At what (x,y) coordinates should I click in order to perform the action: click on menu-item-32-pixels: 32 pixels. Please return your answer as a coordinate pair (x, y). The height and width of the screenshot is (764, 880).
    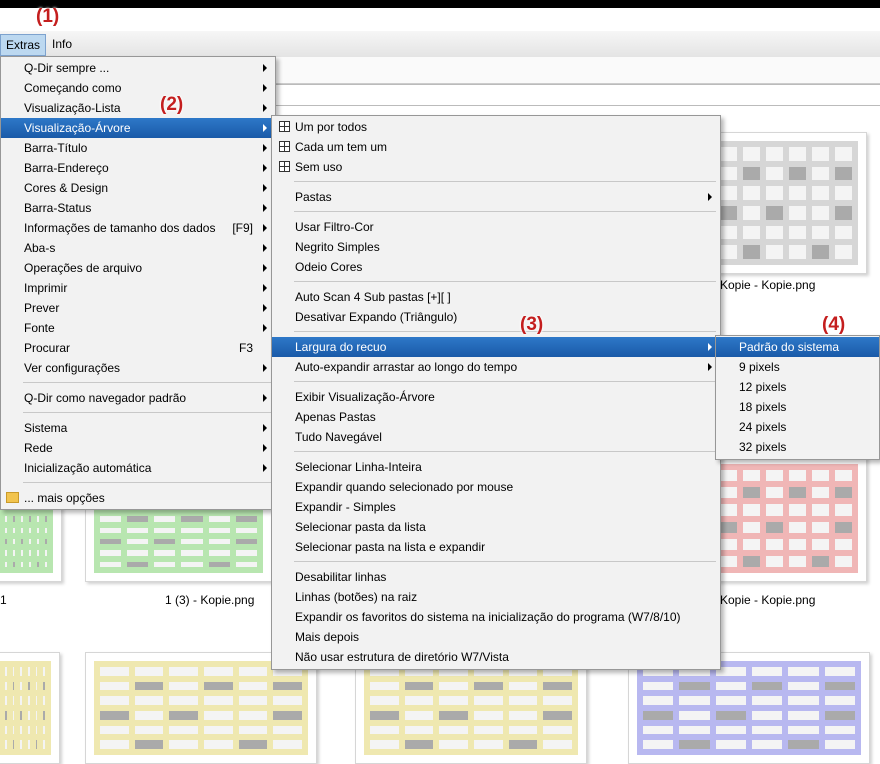
    Looking at the image, I should click on (797, 447).